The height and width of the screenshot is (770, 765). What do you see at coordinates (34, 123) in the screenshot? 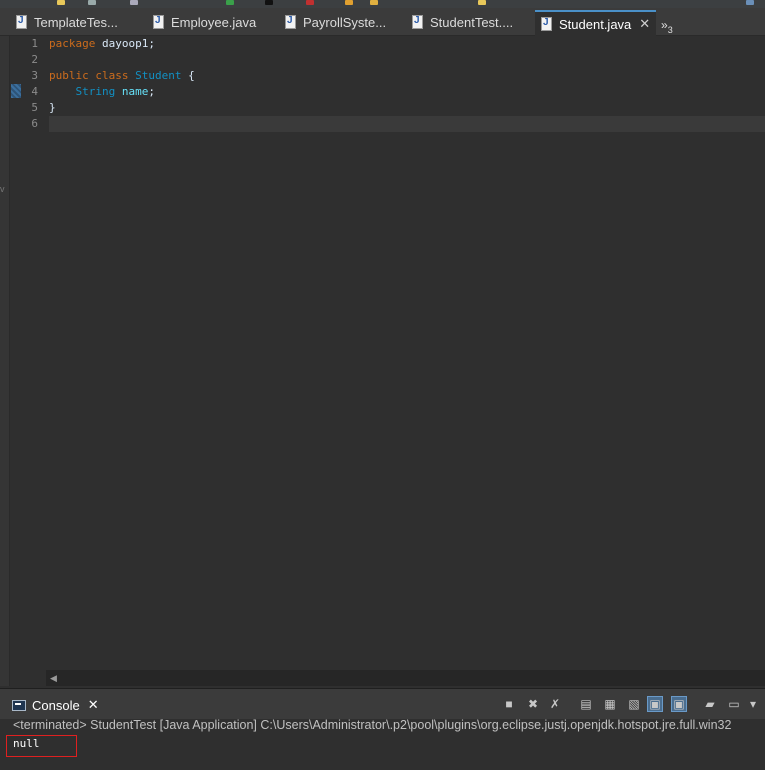
I see `line-number: 6` at bounding box center [34, 123].